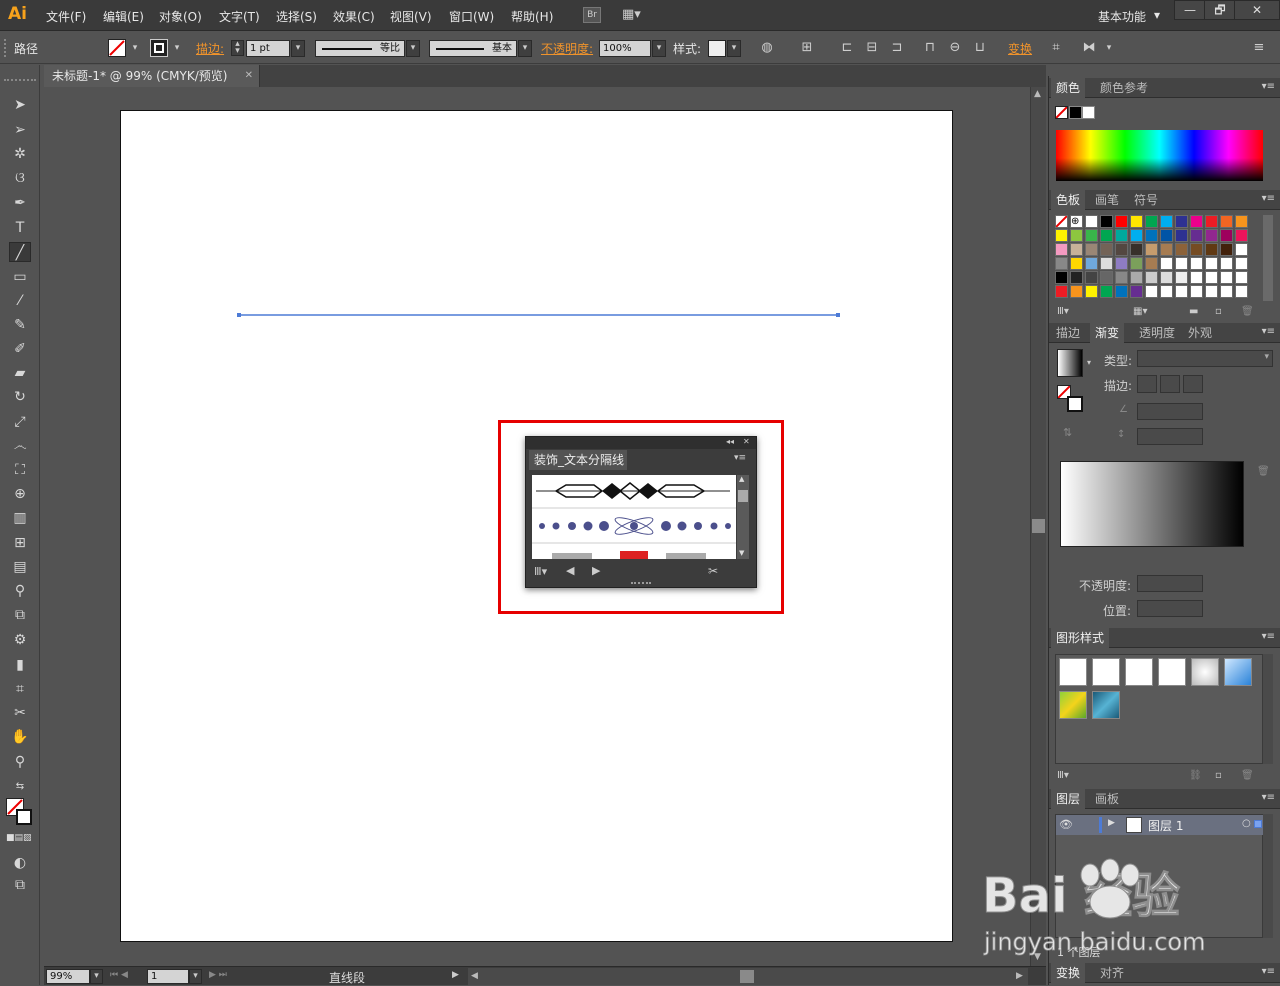  I want to click on bridge-button: Br, so click(592, 15).